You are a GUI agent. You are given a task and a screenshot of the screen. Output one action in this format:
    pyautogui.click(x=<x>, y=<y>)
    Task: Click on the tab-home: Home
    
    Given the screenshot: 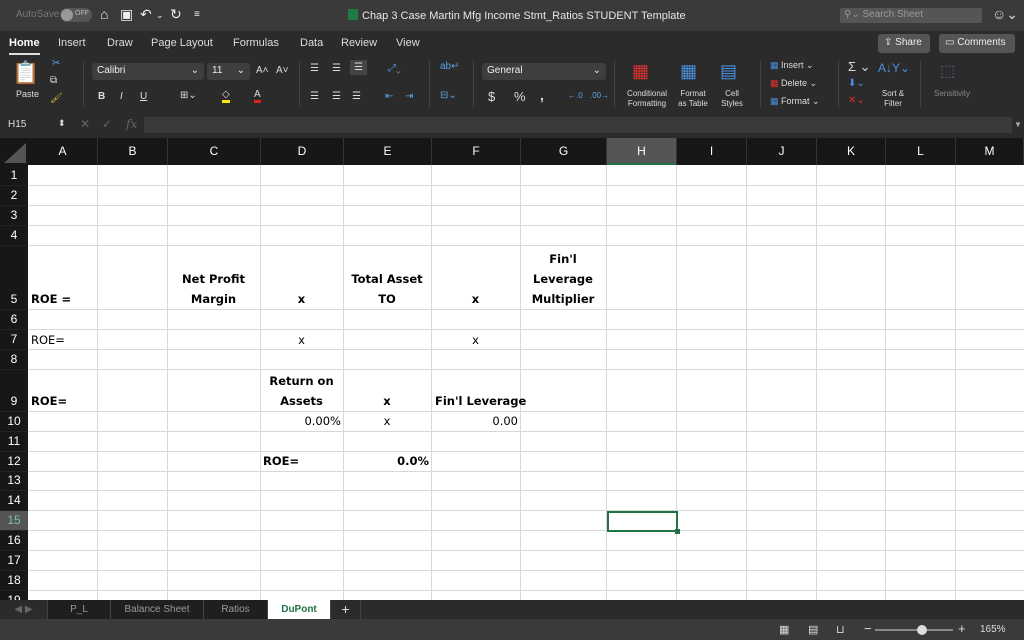 What is the action you would take?
    pyautogui.click(x=24, y=46)
    